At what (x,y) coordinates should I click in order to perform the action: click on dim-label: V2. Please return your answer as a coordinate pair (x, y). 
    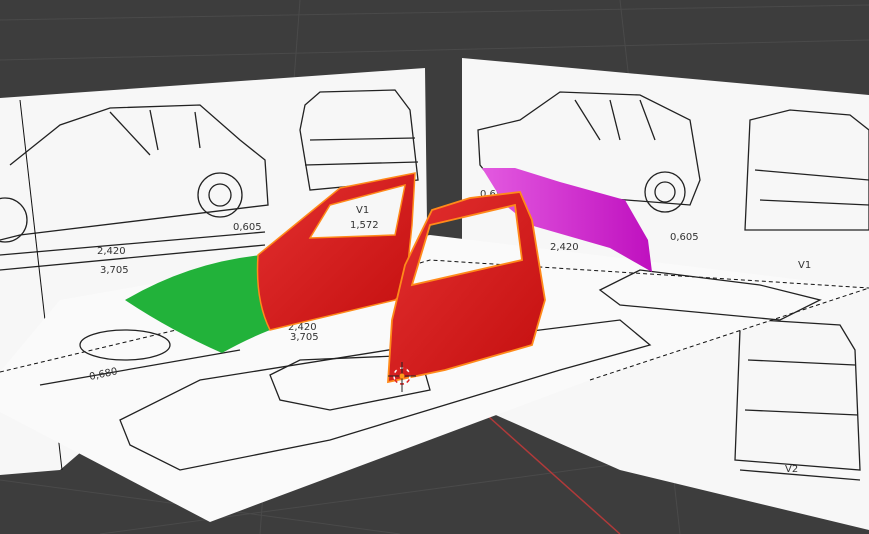
    Looking at the image, I should click on (791, 469).